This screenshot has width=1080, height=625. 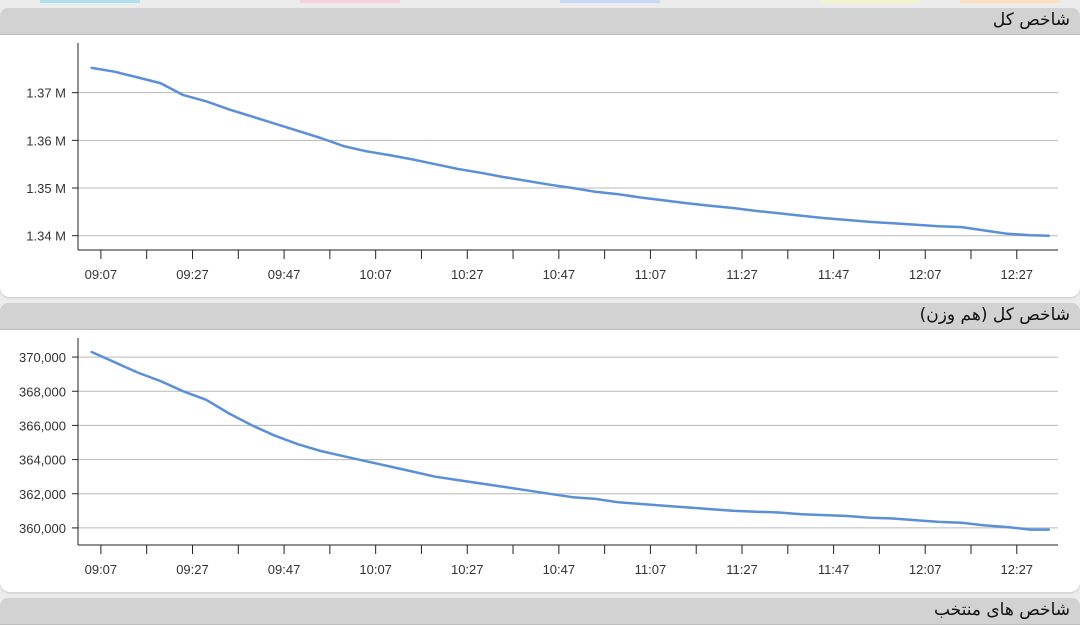 What do you see at coordinates (42, 357) in the screenshot?
I see `y-tick-label: 370,000` at bounding box center [42, 357].